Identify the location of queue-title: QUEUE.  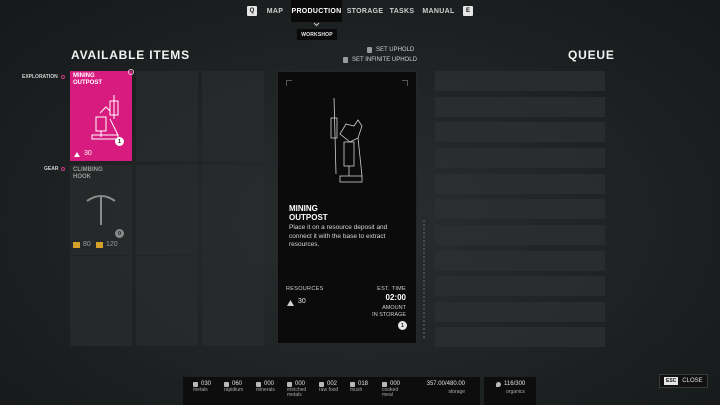
(591, 55).